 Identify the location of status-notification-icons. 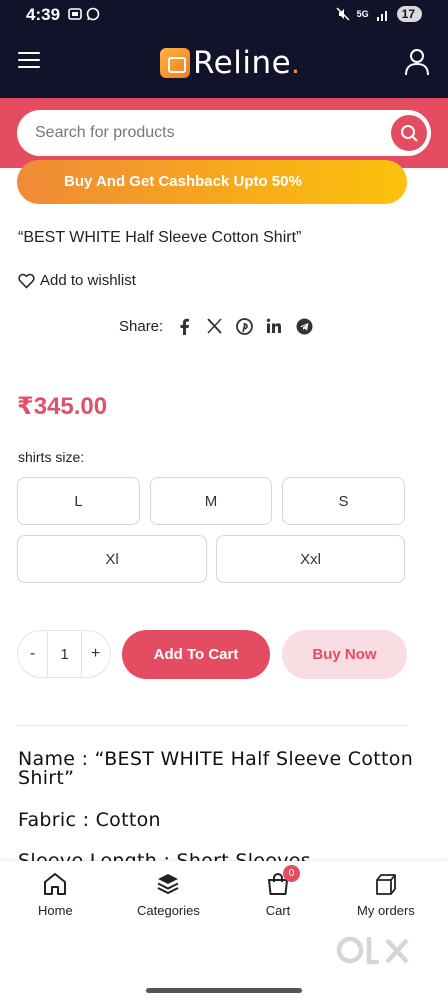
(84, 14).